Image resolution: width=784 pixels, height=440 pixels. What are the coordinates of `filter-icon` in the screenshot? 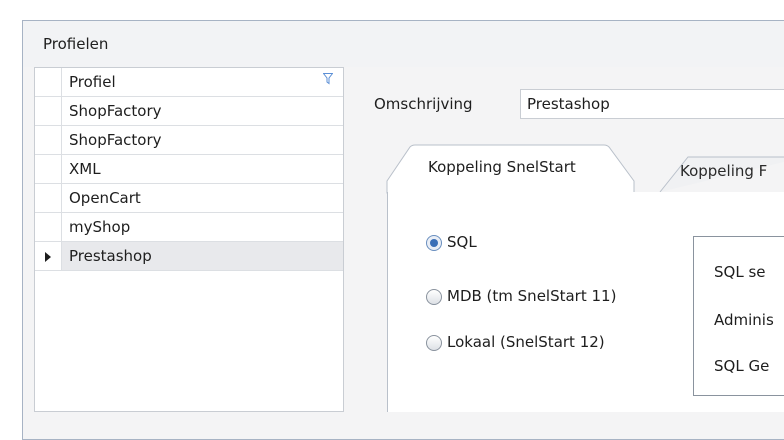 It's located at (328, 79).